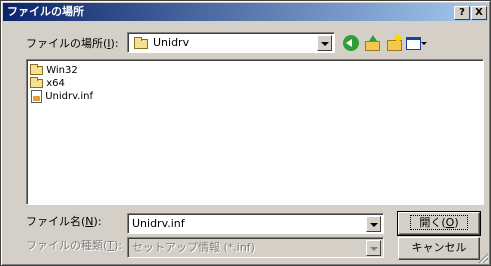 The height and width of the screenshot is (266, 491). What do you see at coordinates (231, 42) in the screenshot?
I see `location-dropdown: Unidrv` at bounding box center [231, 42].